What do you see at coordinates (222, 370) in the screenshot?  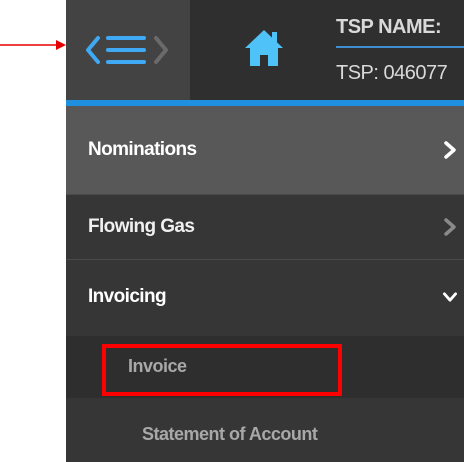 I see `annotation-highlight-box` at bounding box center [222, 370].